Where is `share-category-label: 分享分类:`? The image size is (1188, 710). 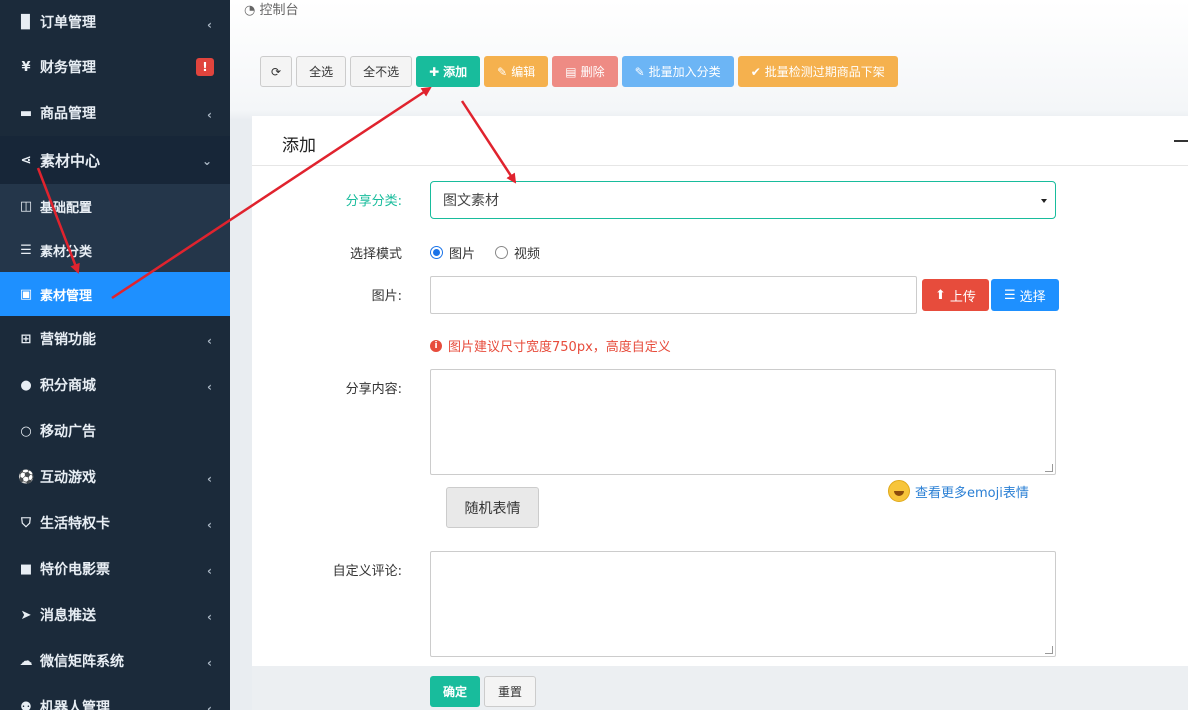 share-category-label: 分享分类: is located at coordinates (373, 201).